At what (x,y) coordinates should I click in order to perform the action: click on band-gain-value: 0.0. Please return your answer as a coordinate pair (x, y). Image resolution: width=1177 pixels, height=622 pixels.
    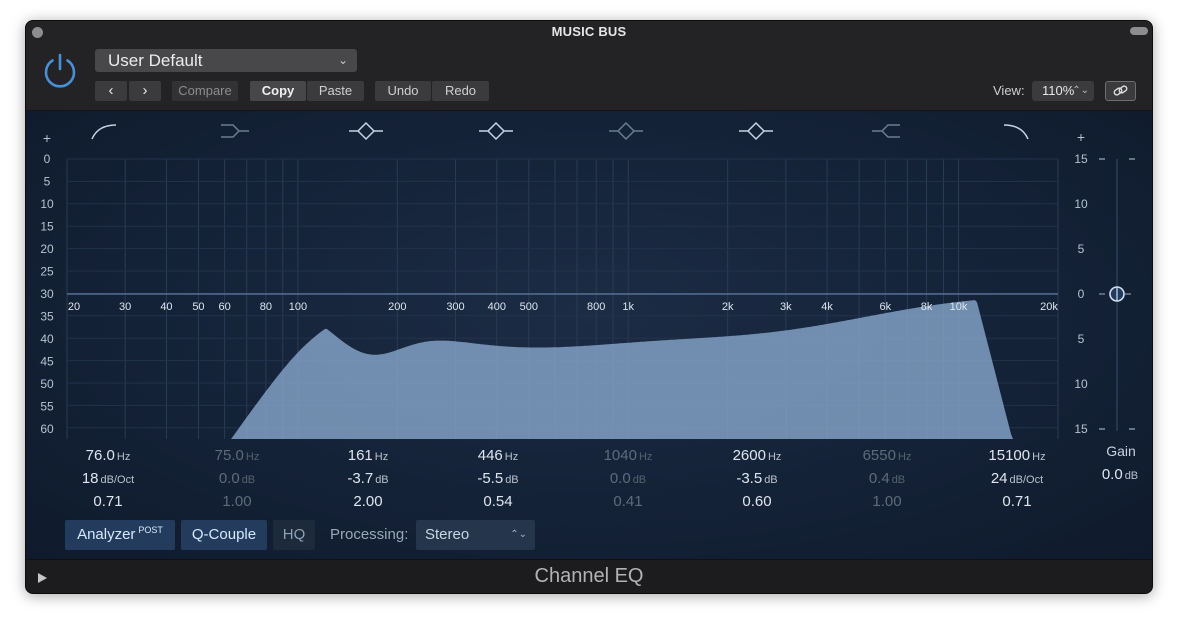
    Looking at the image, I should click on (229, 478).